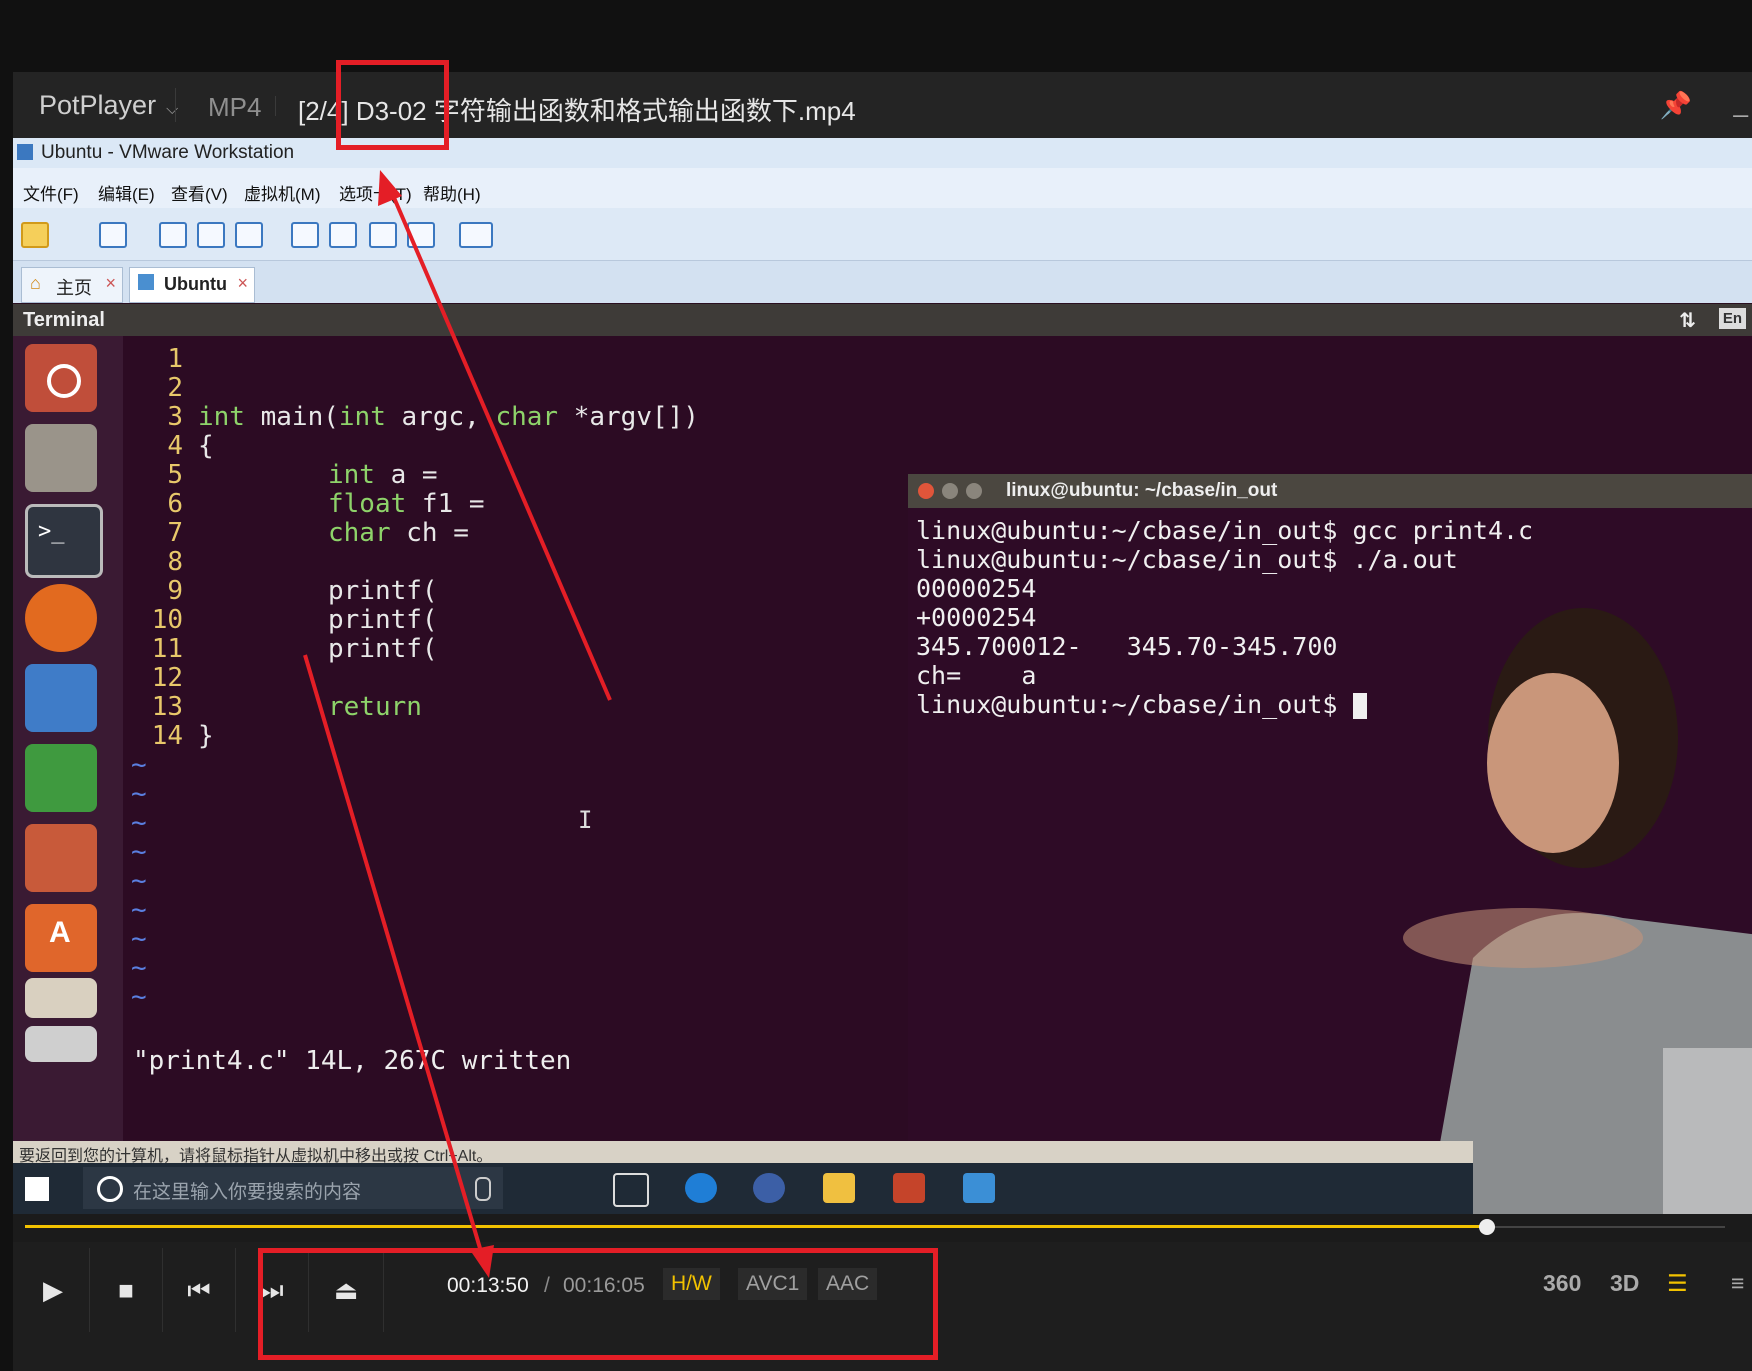 The width and height of the screenshot is (1752, 1371). Describe the element at coordinates (282, 192) in the screenshot. I see `menu-vm: 虚拟机(M)` at that location.